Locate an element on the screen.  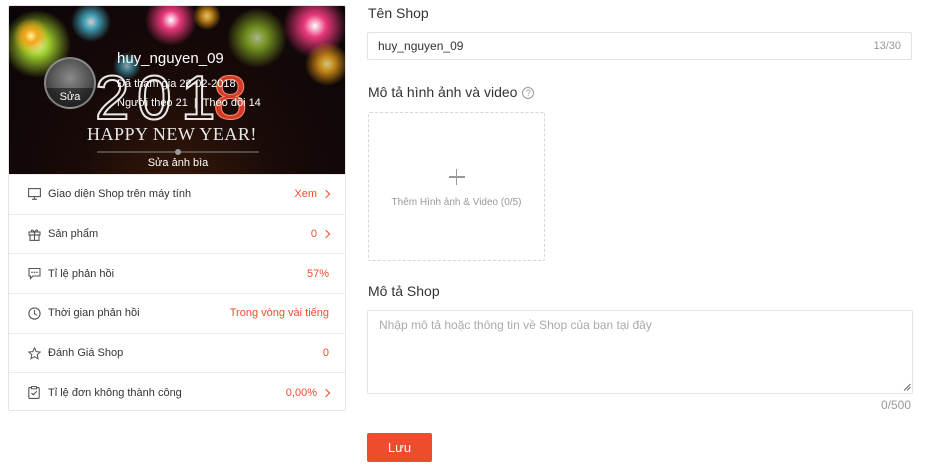
stat-label: Sản phẩm is located at coordinates (73, 234).